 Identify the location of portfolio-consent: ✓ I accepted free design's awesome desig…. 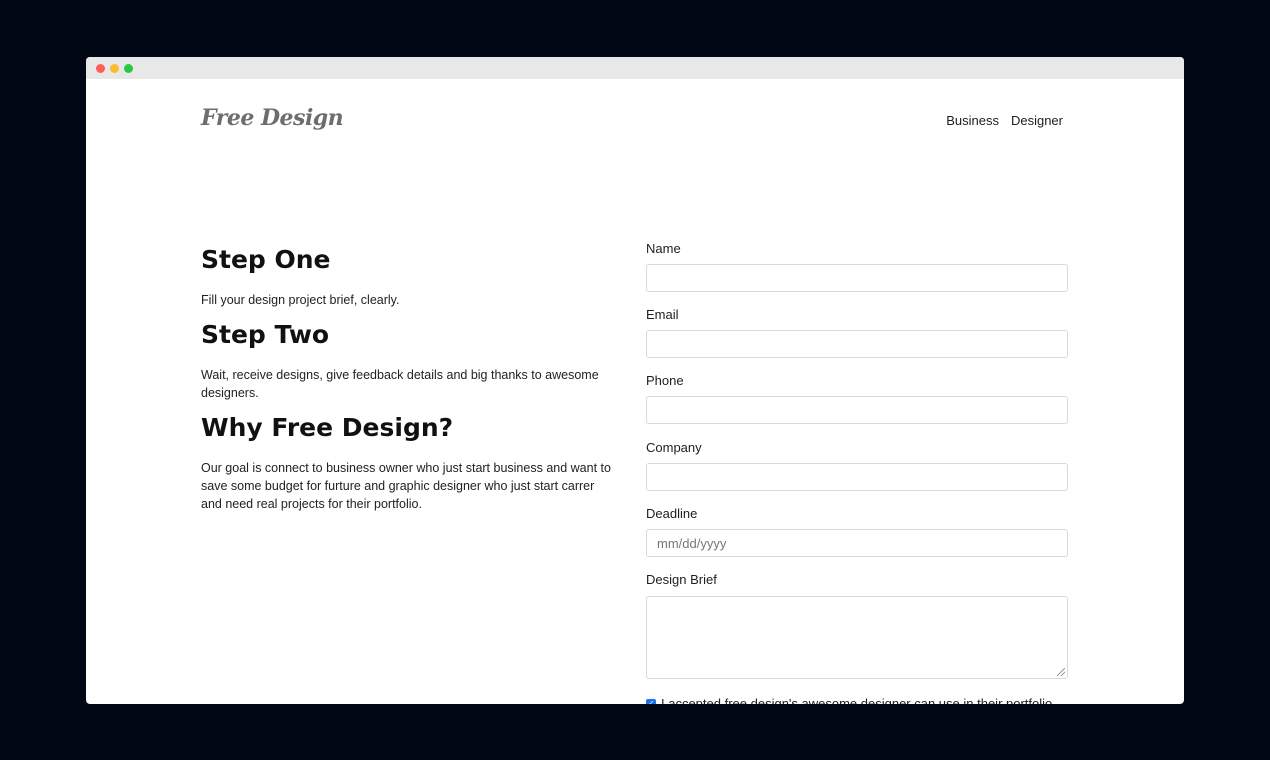
(849, 700).